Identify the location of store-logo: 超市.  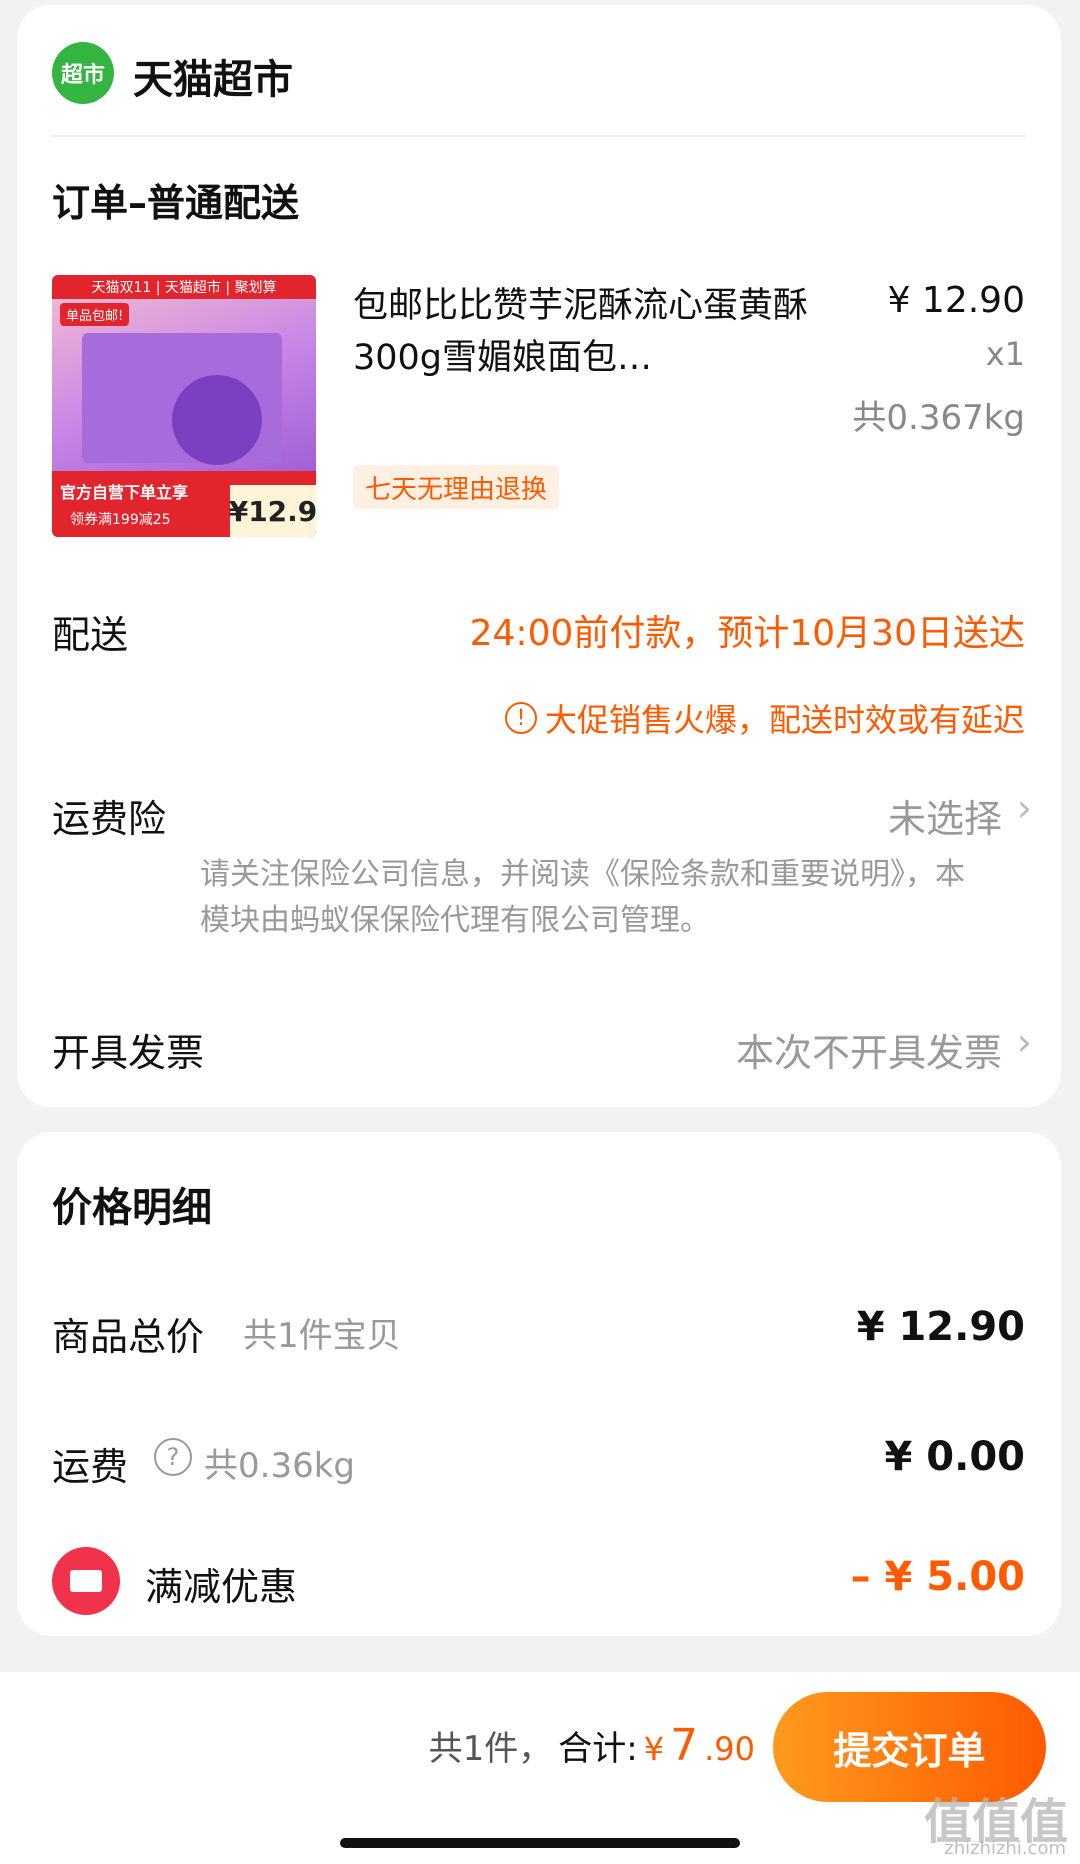
(83, 73).